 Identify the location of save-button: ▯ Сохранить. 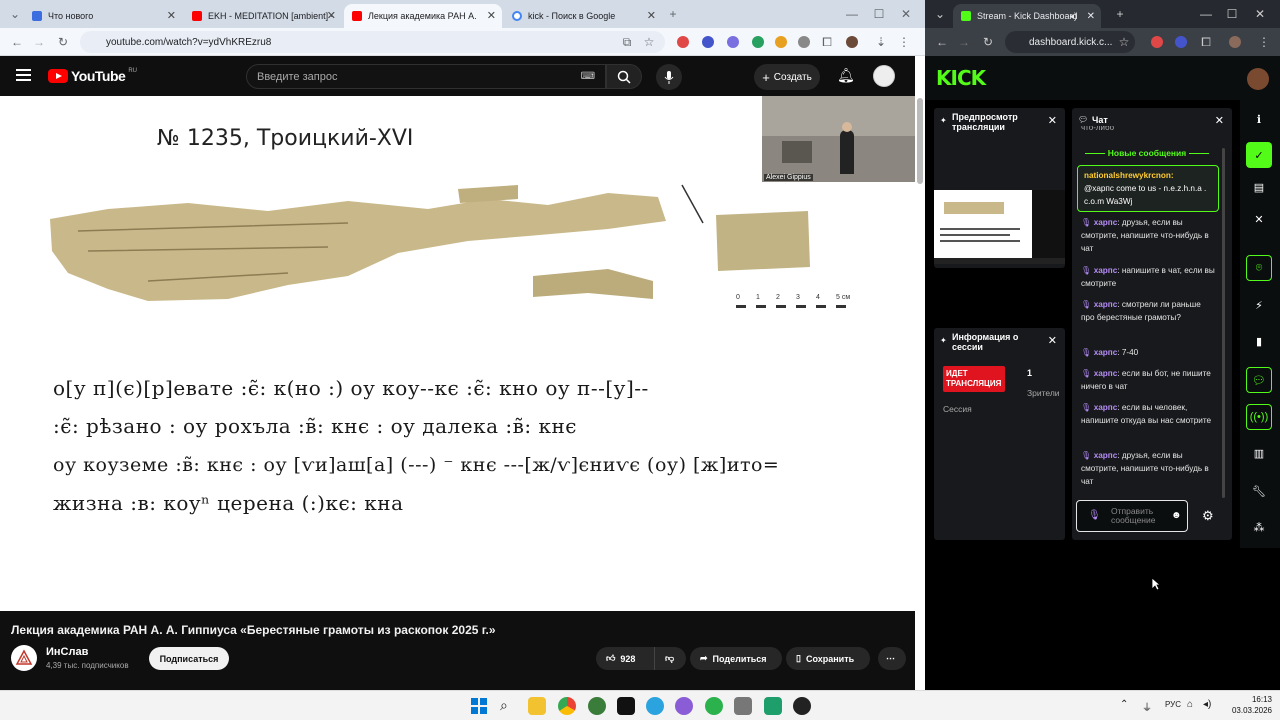
(828, 658).